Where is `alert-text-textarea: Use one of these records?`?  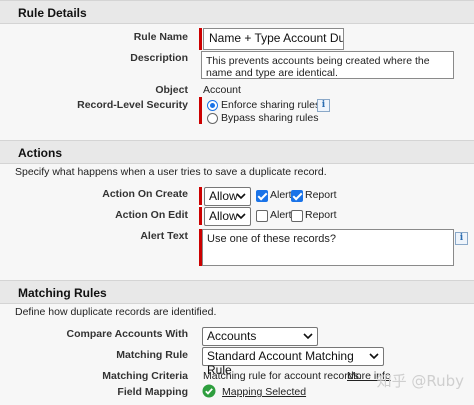
alert-text-textarea: Use one of these records? is located at coordinates (328, 247).